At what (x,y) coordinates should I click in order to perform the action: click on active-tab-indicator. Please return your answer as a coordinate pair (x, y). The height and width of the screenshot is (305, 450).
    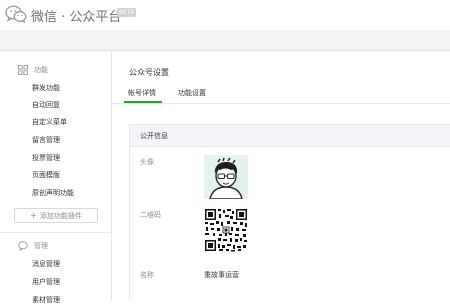
    Looking at the image, I should click on (143, 102).